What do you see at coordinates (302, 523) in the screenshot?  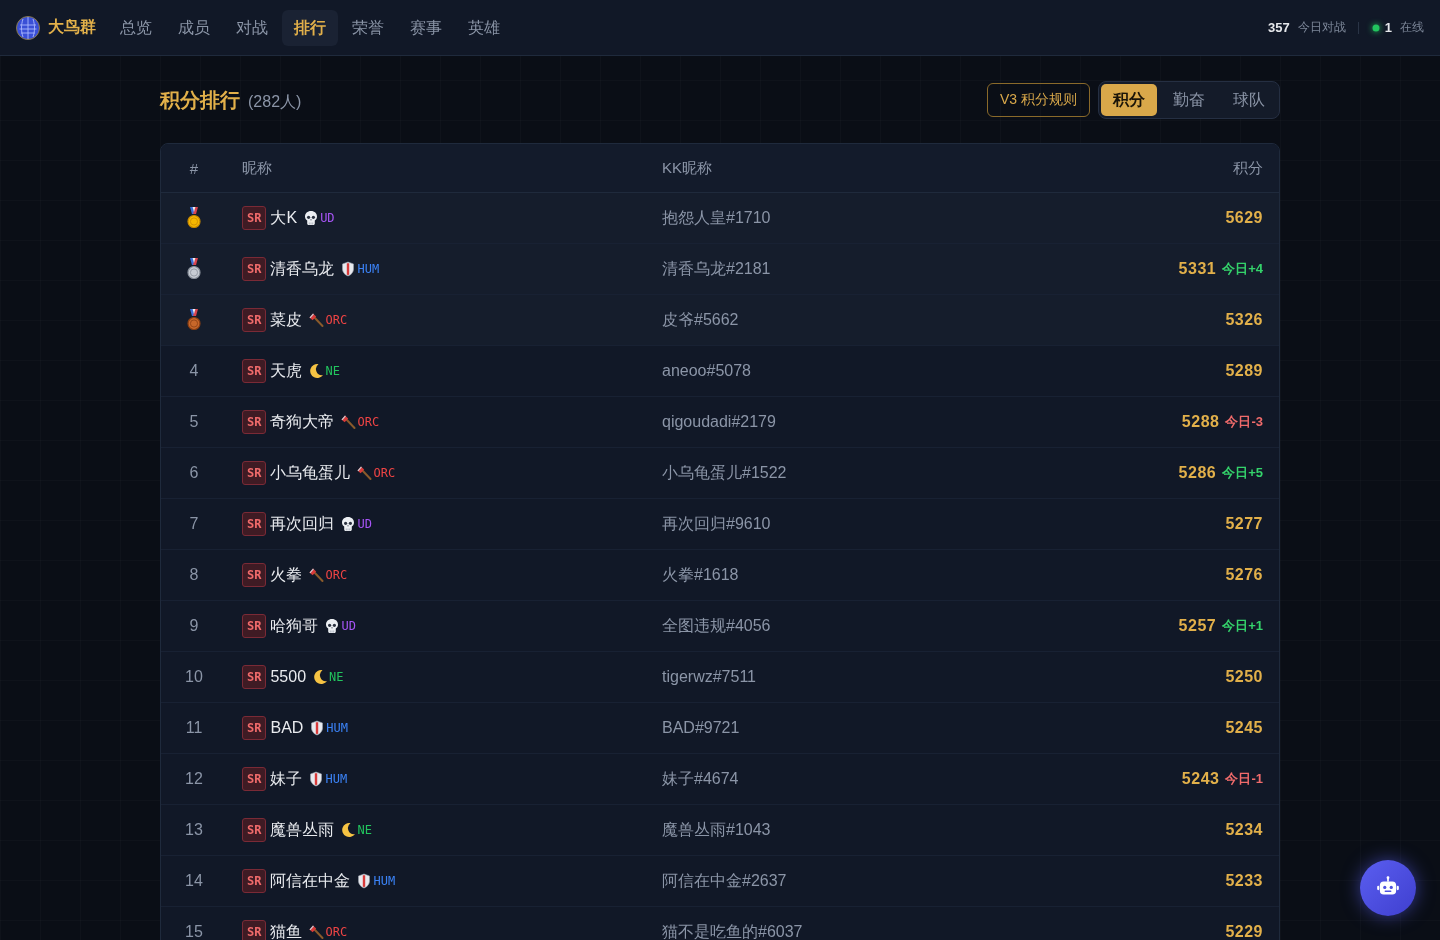 I see `player-name: 再次回归` at bounding box center [302, 523].